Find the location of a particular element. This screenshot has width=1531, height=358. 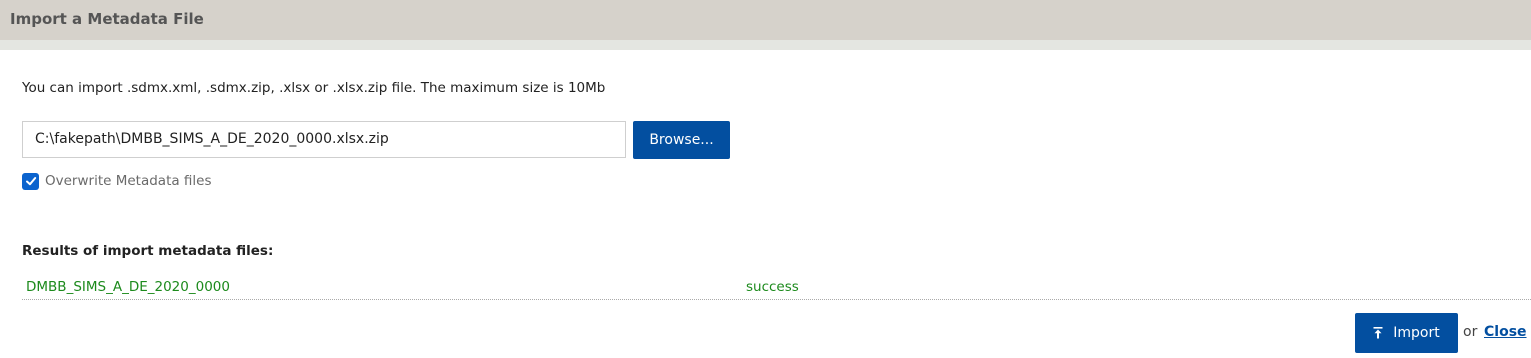

checkmark-icon is located at coordinates (30, 181).